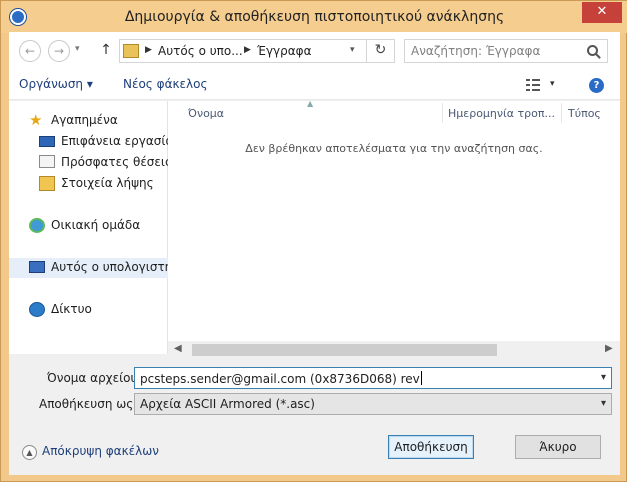 The height and width of the screenshot is (482, 627). Describe the element at coordinates (609, 348) in the screenshot. I see `scroll-right-icon: ▶` at that location.